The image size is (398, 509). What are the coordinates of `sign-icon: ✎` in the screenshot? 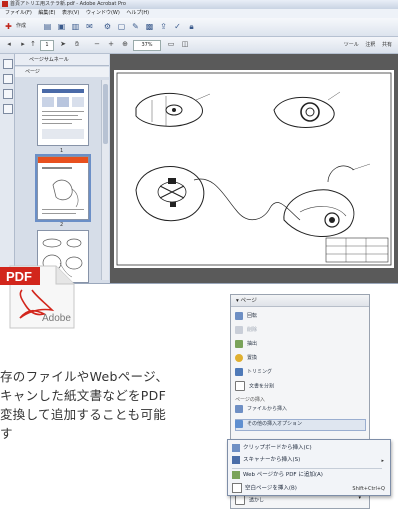 It's located at (135, 26).